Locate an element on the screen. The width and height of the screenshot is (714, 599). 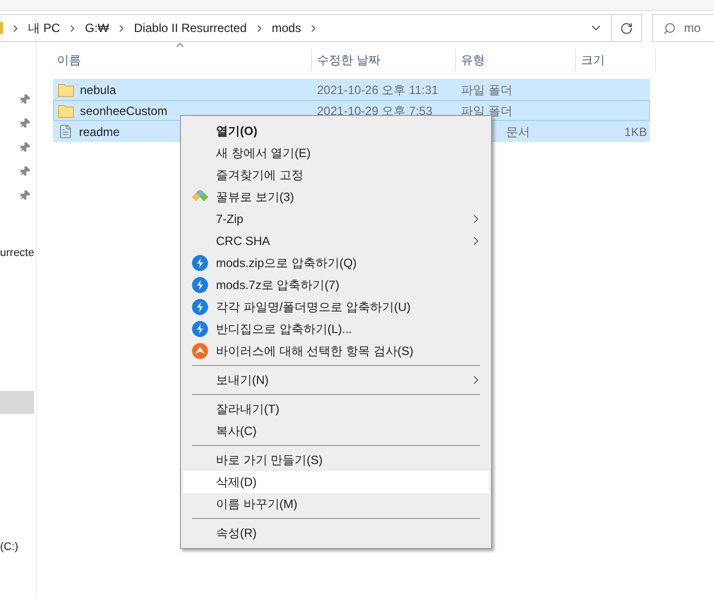
type-cell: 파일 폴더 is located at coordinates (486, 89).